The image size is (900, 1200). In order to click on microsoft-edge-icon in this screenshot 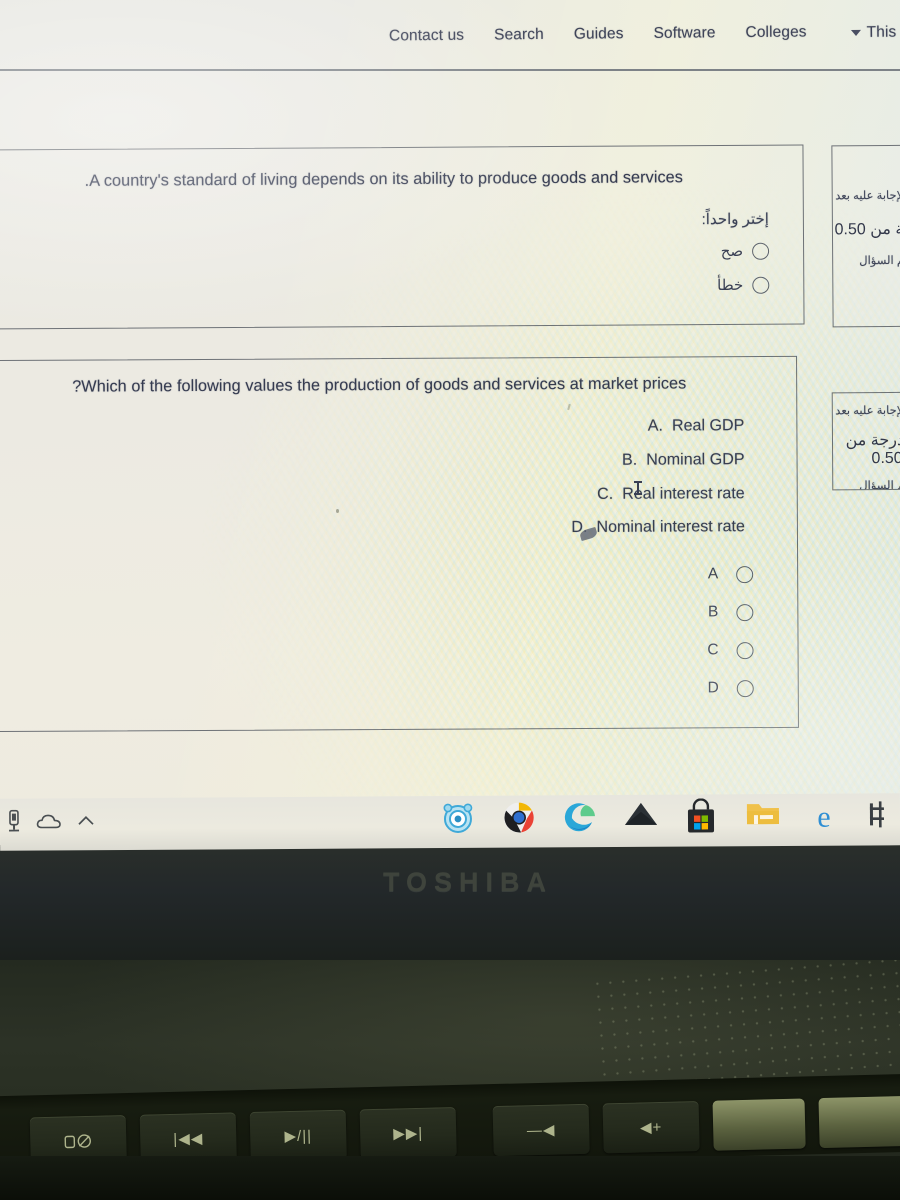, I will do `click(581, 819)`.